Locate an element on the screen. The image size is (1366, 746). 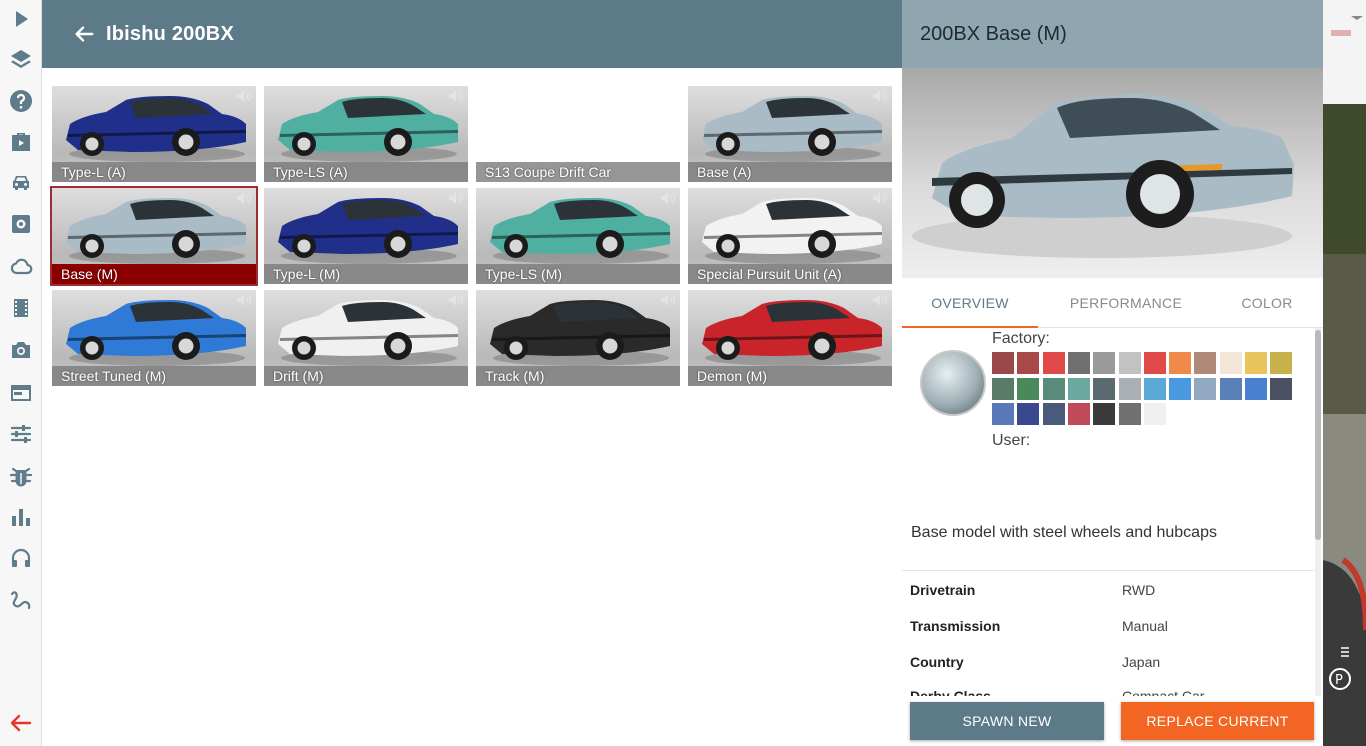
debug-button is located at coordinates (21, 476).